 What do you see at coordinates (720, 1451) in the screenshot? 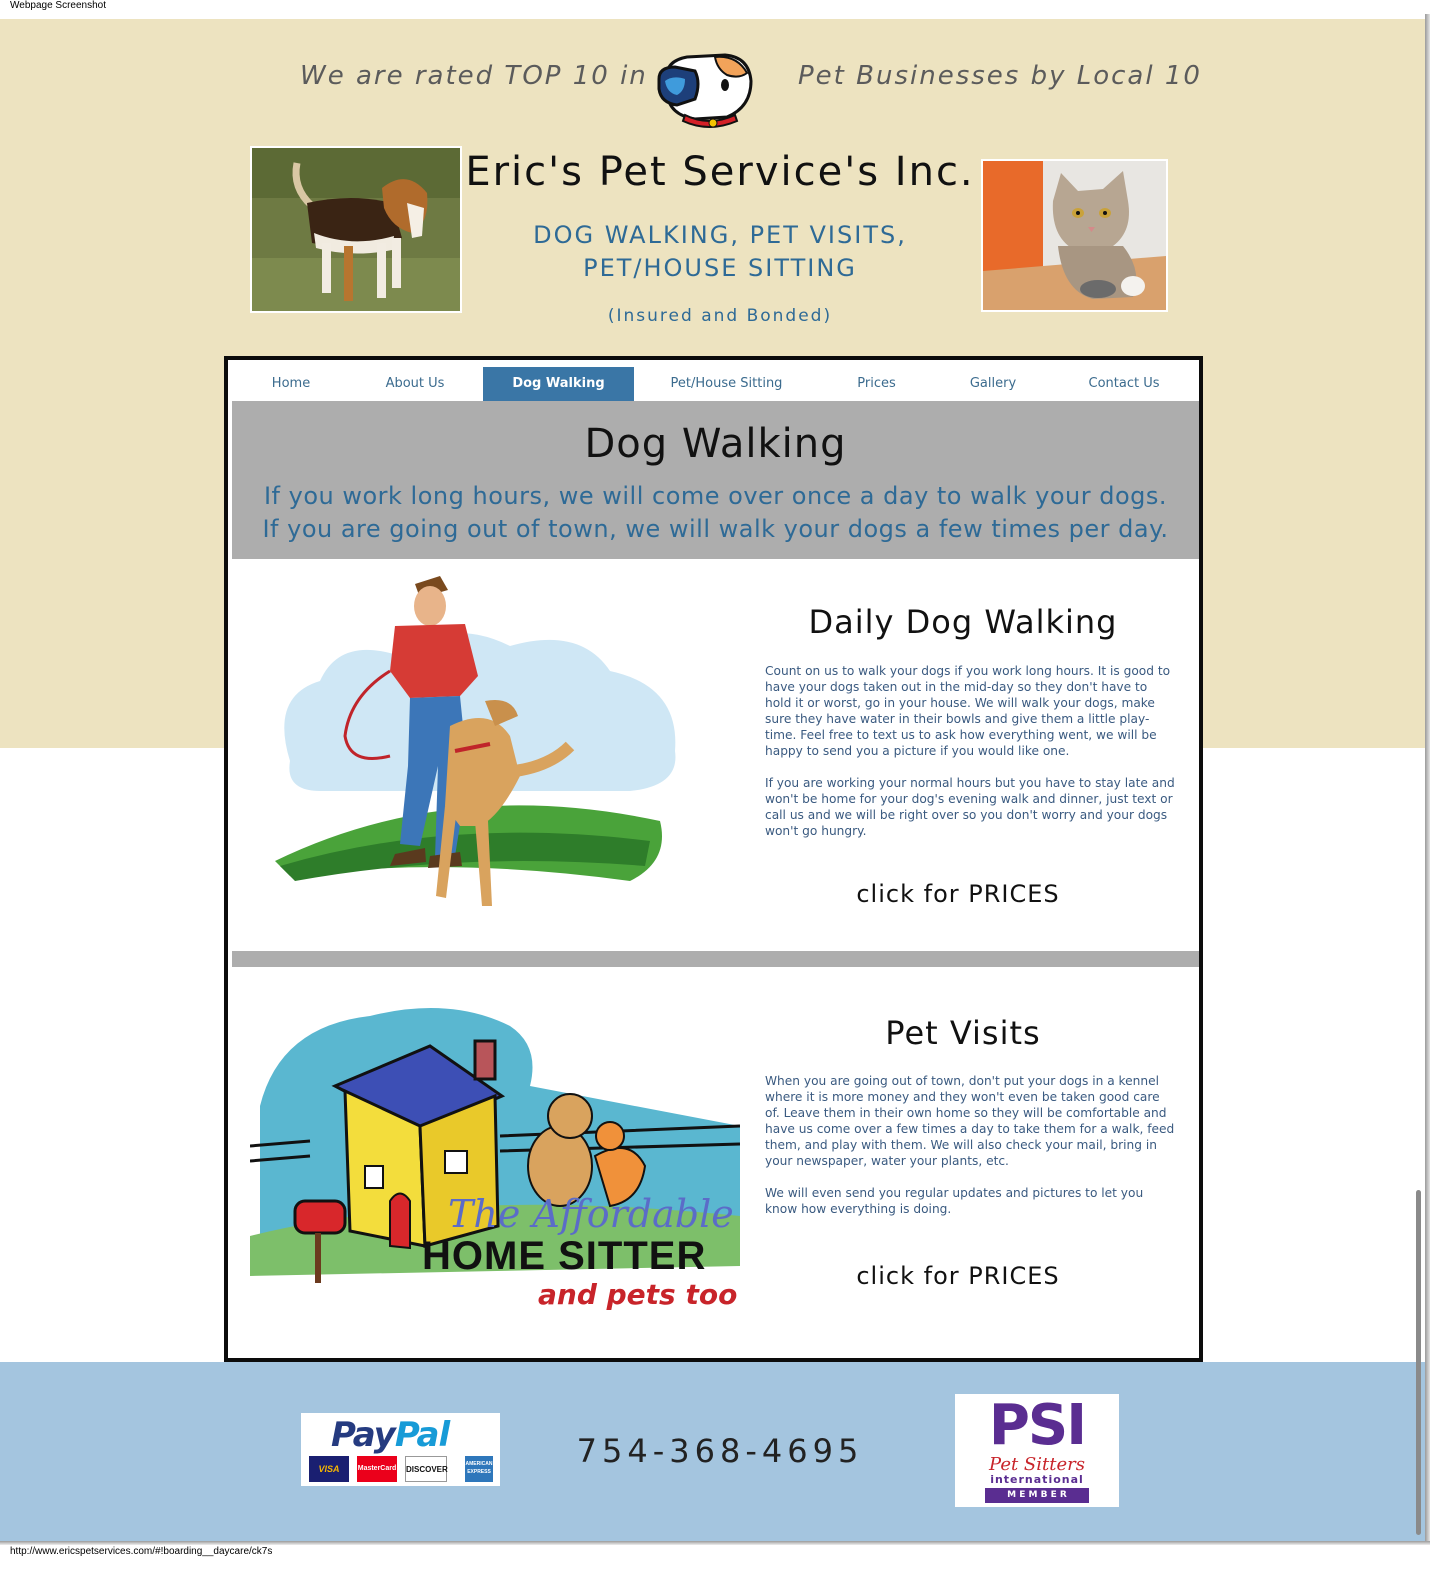
I see `phone-number: 754-368-4695` at bounding box center [720, 1451].